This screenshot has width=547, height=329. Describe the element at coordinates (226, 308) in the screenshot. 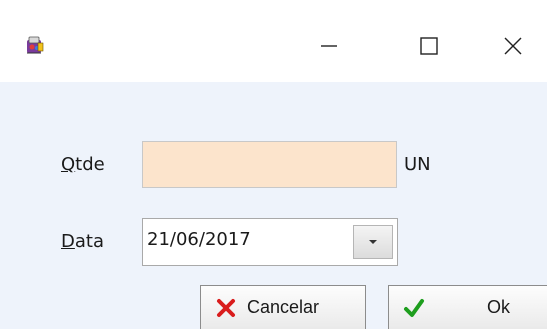

I see `cancel-x-icon` at that location.